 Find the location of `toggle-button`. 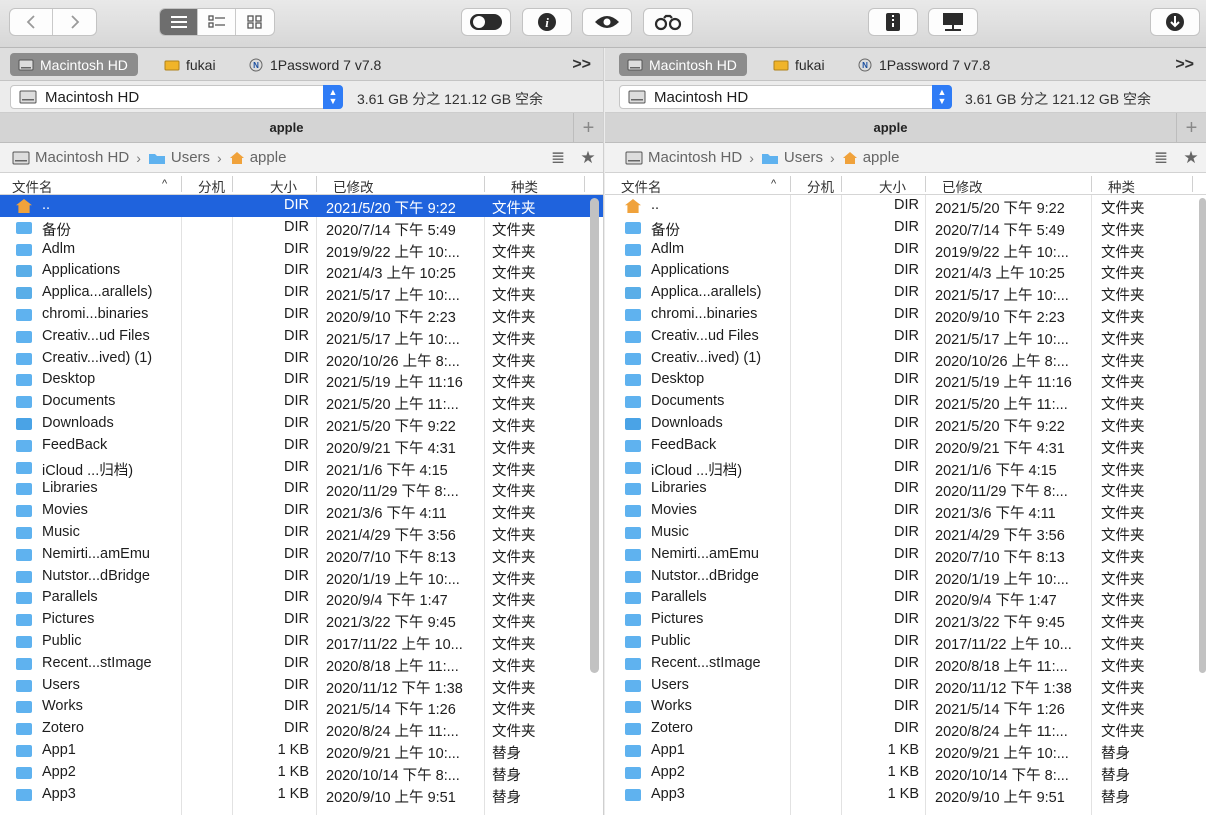

toggle-button is located at coordinates (486, 22).